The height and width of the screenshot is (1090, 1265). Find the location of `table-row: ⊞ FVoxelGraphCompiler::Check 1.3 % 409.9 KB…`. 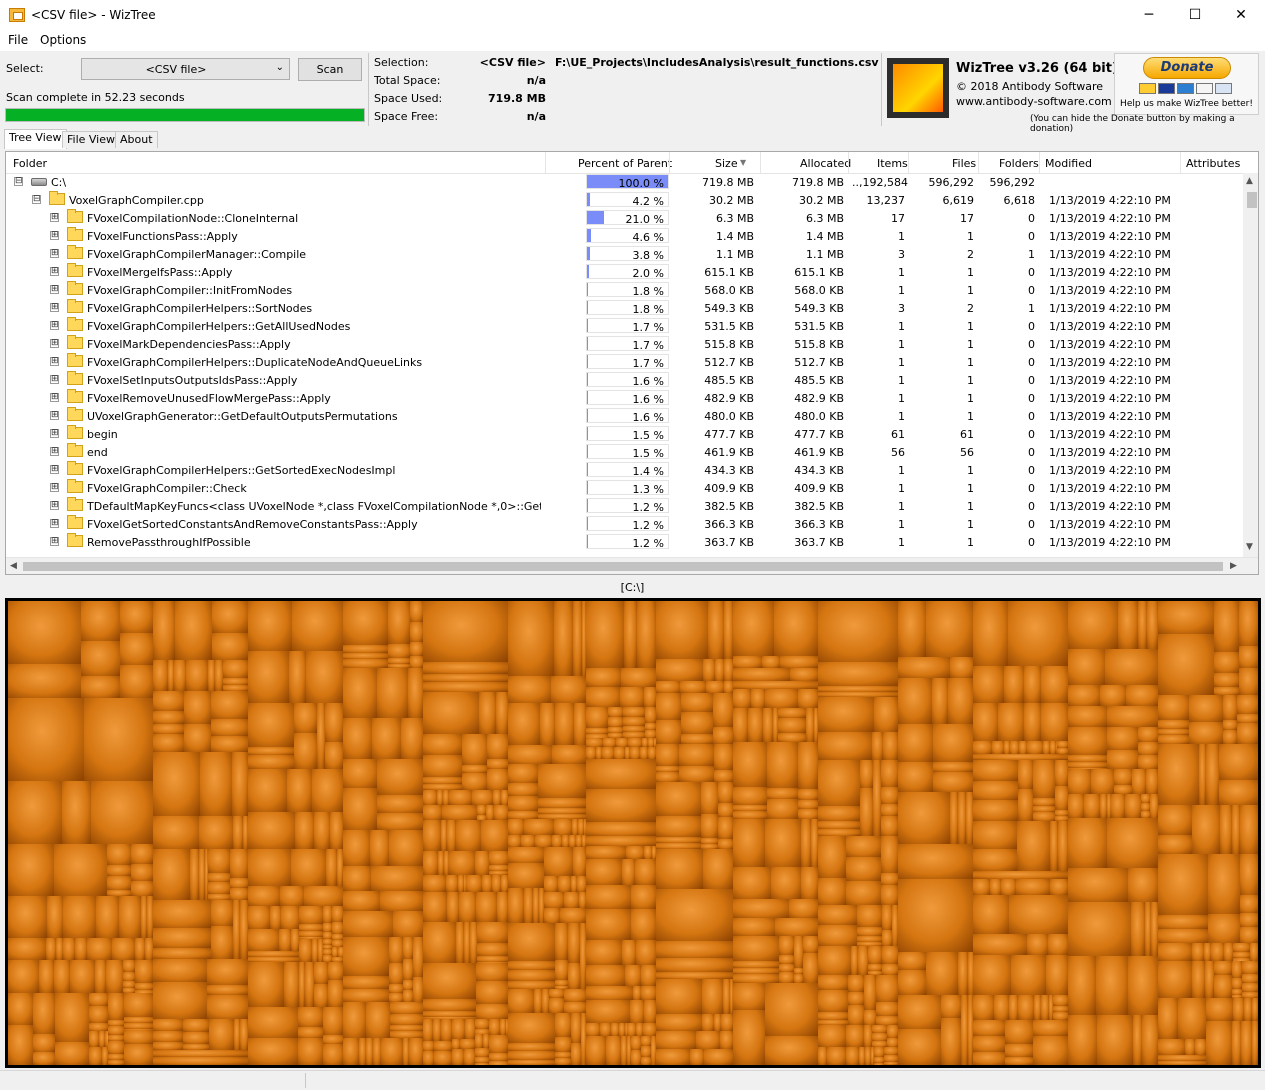

table-row: ⊞ FVoxelGraphCompiler::Check 1.3 % 409.9 KB… is located at coordinates (624, 488).